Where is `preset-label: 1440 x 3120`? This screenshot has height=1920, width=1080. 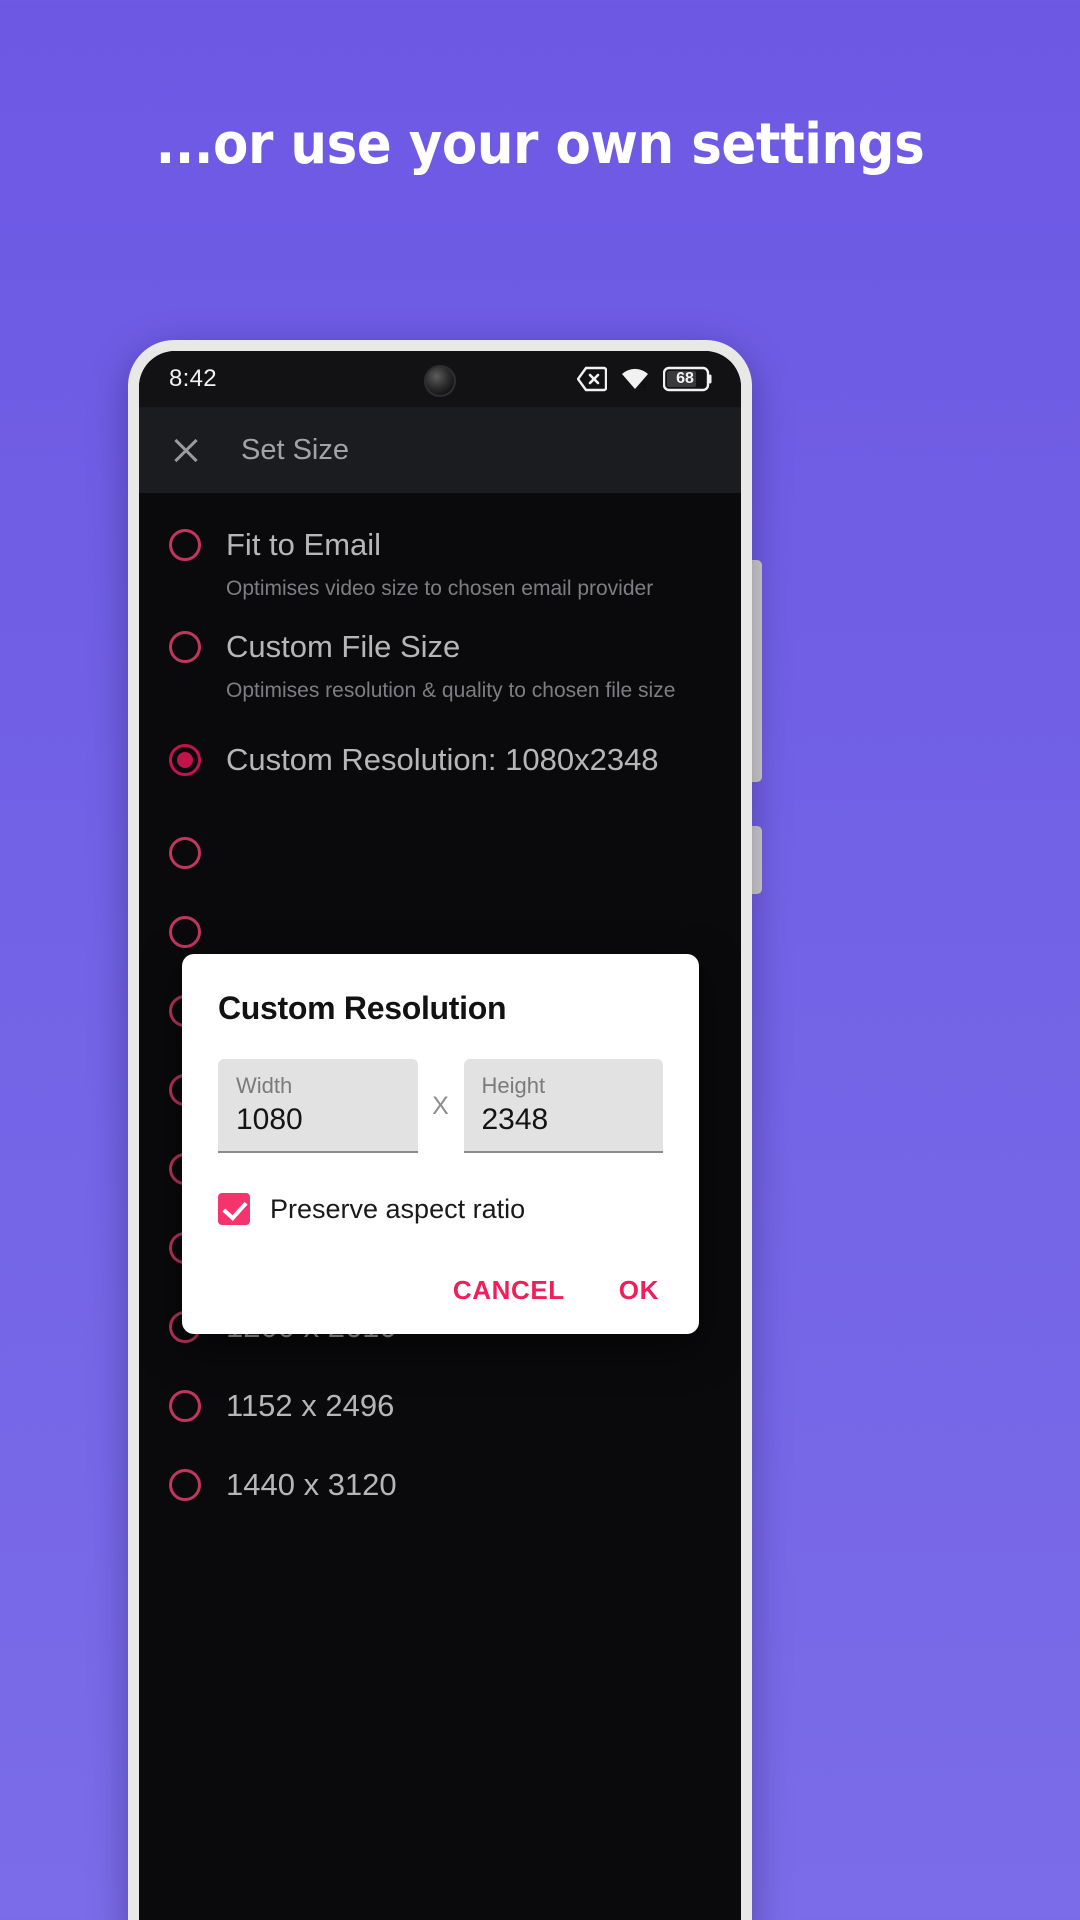
preset-label: 1440 x 3120 is located at coordinates (311, 1484).